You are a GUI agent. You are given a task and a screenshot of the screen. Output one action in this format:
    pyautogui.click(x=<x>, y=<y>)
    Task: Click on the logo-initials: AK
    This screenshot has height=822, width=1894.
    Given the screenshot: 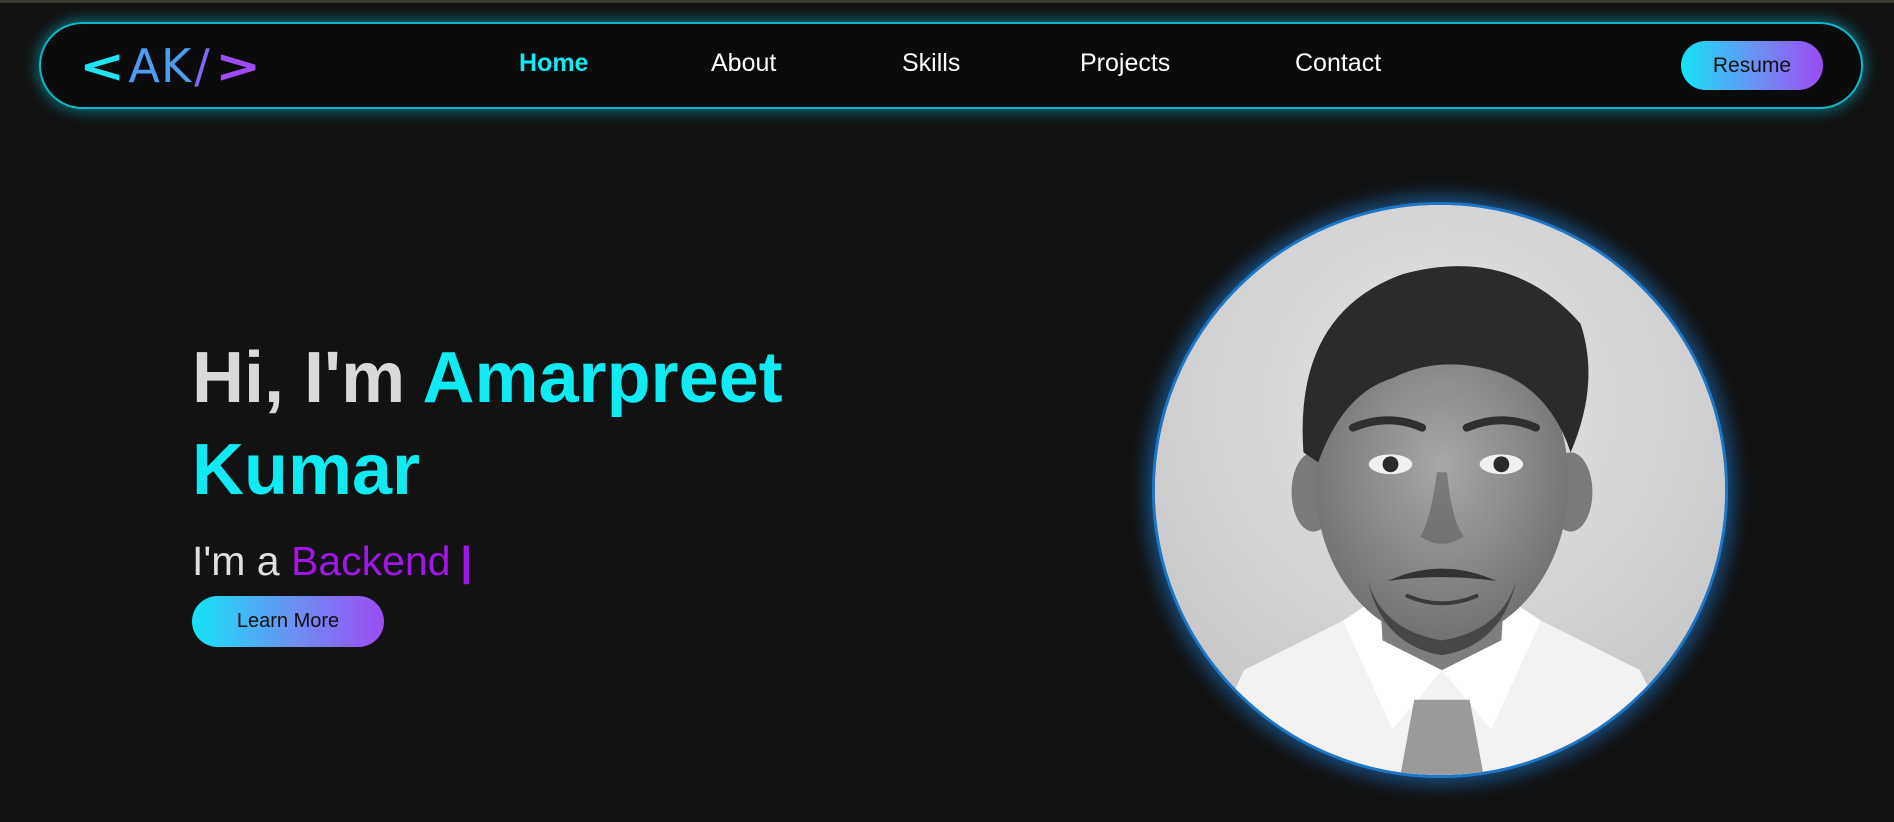 What is the action you would take?
    pyautogui.click(x=160, y=66)
    